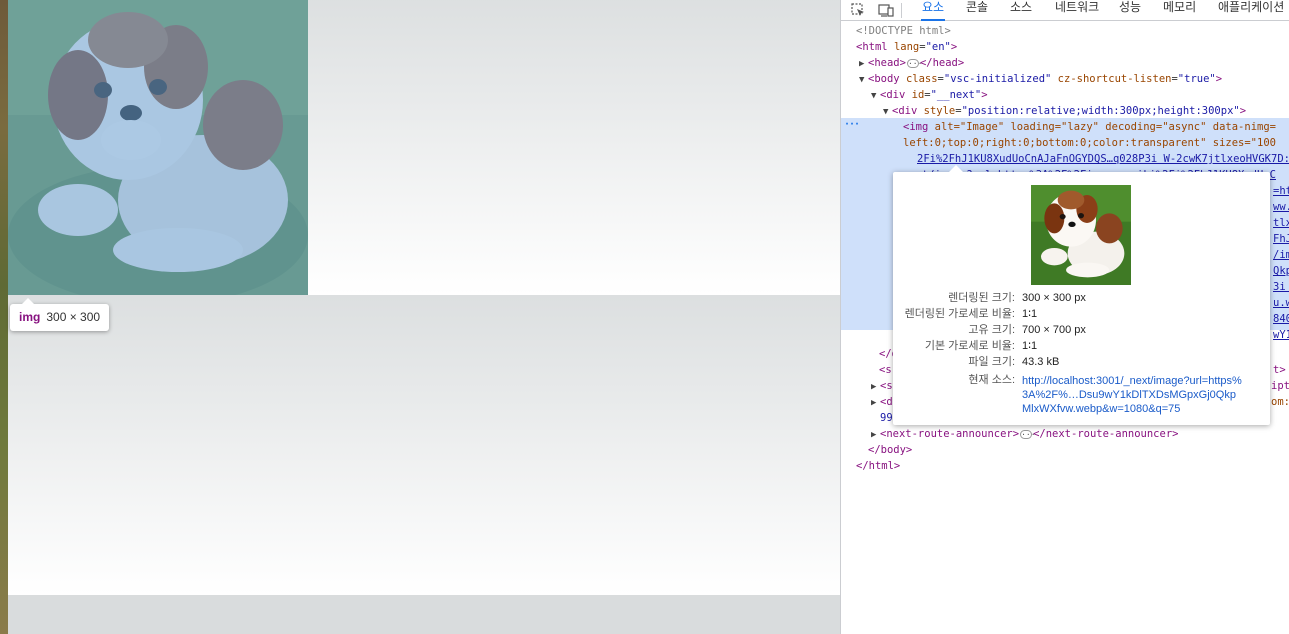  I want to click on tab-elements: 요소, so click(933, 10).